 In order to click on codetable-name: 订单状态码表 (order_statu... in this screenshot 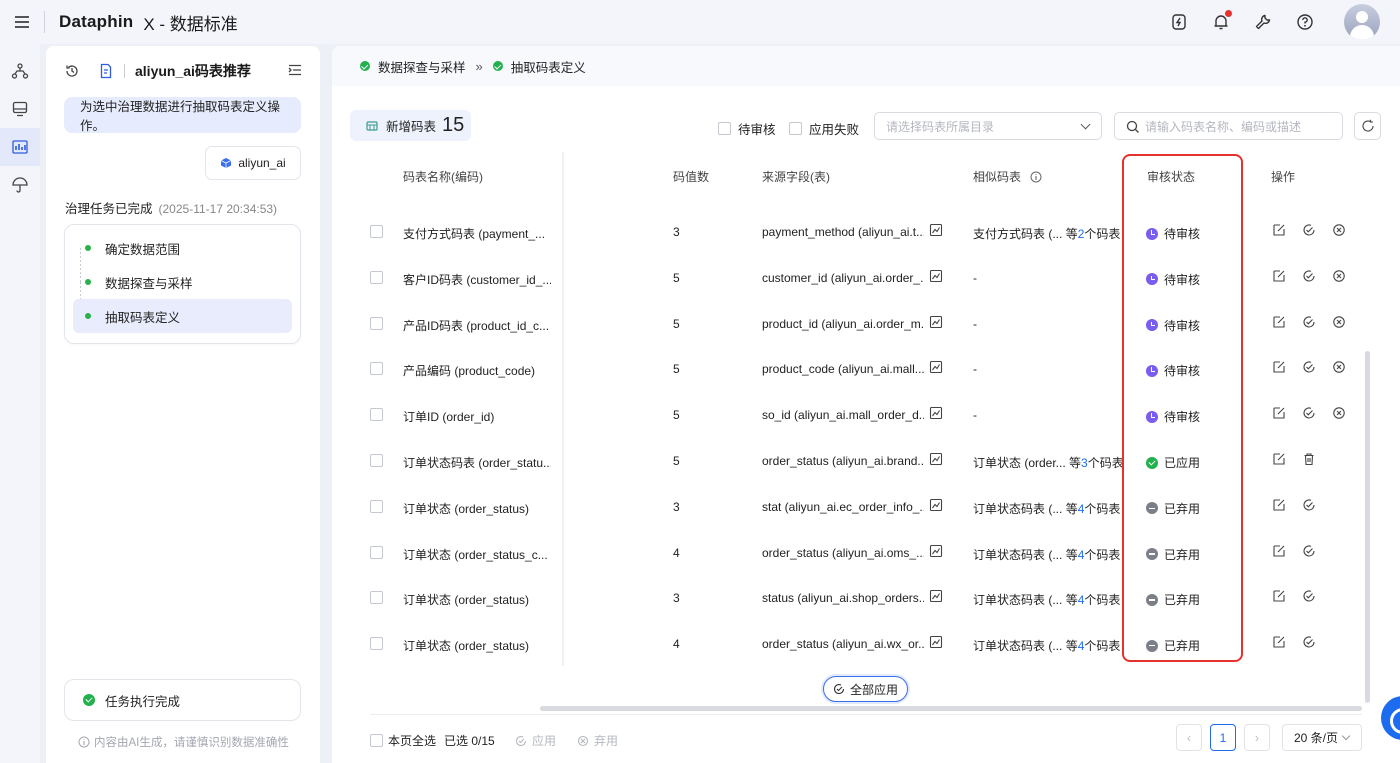, I will do `click(477, 462)`.